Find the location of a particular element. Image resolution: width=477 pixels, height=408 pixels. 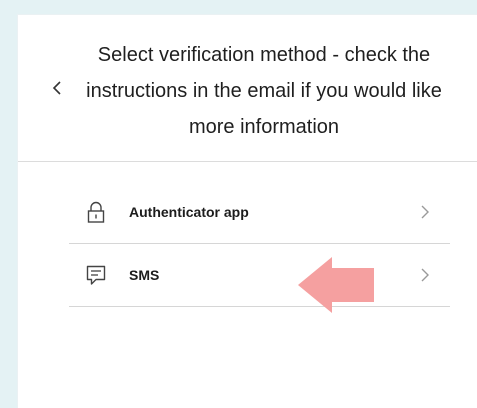

back-button is located at coordinates (57, 88).